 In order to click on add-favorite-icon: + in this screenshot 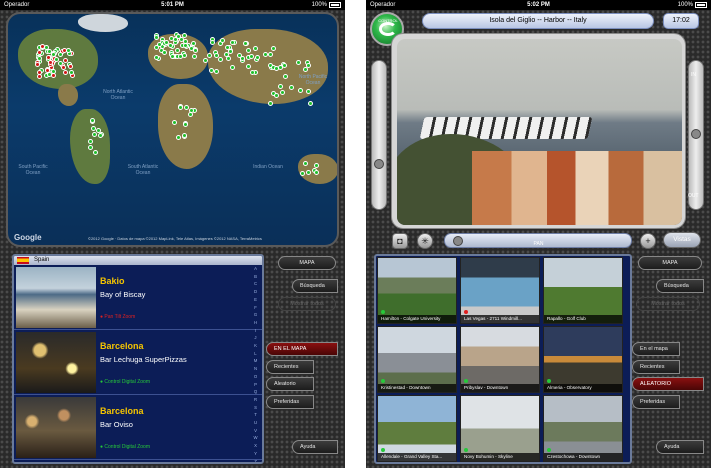, I will do `click(648, 241)`.